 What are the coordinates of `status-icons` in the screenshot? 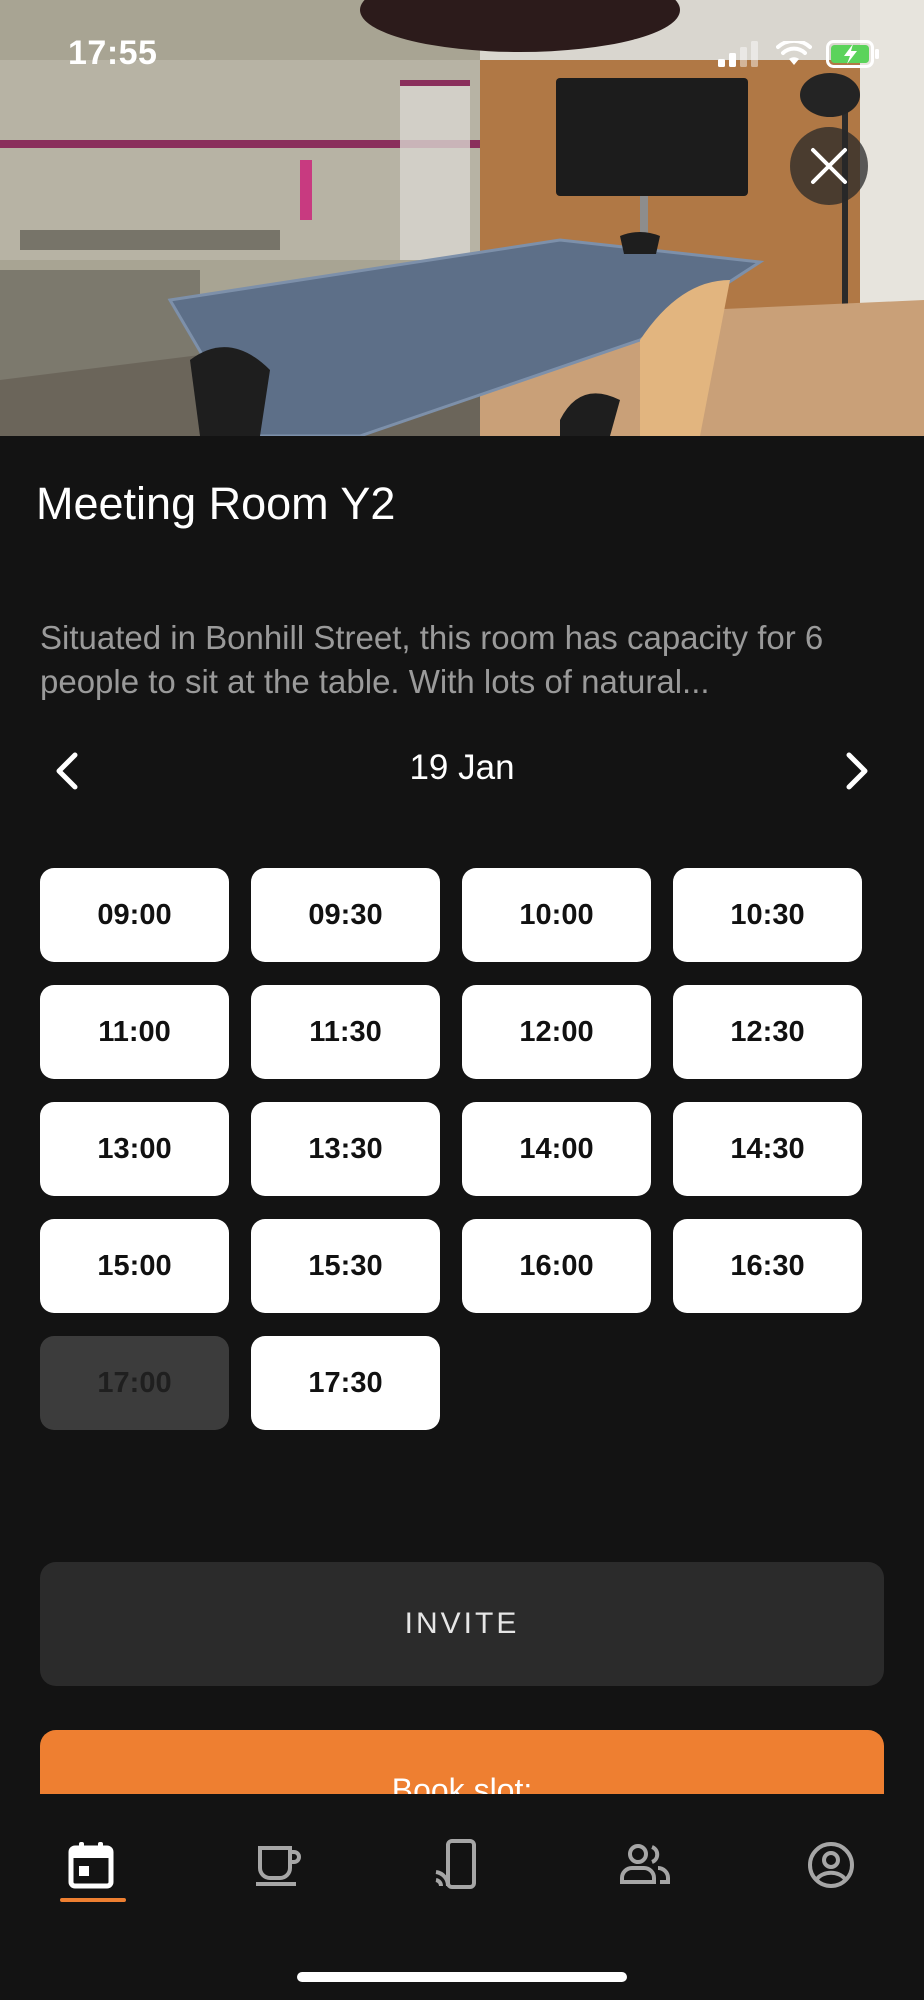 It's located at (799, 54).